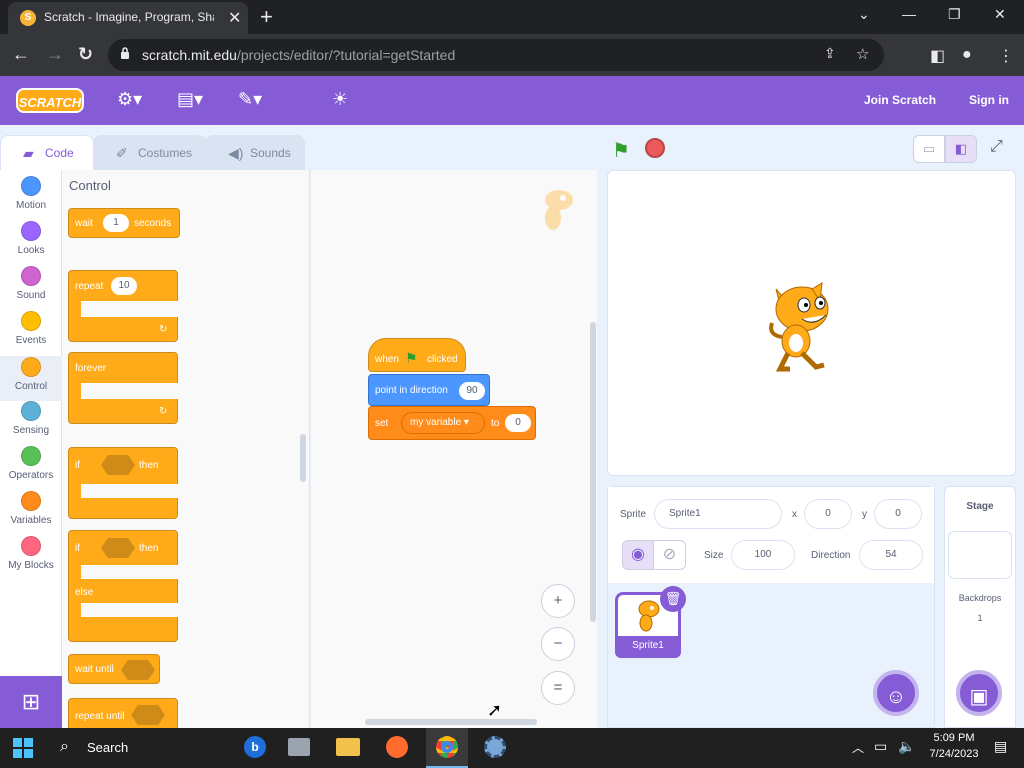  I want to click on chevron-up-icon: ︿, so click(858, 747).